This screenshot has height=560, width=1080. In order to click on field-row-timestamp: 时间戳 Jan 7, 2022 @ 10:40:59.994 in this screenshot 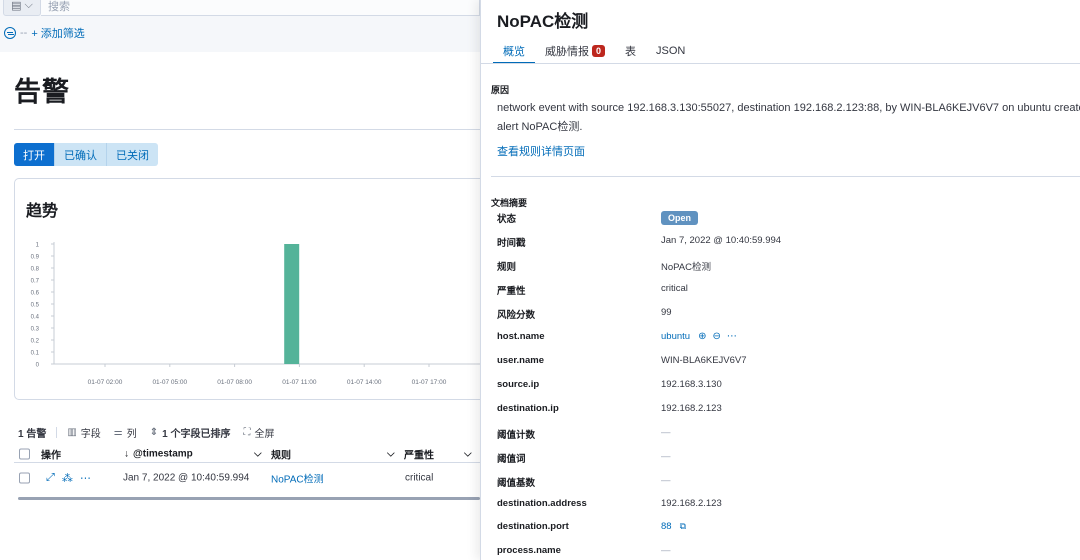, I will do `click(788, 243)`.